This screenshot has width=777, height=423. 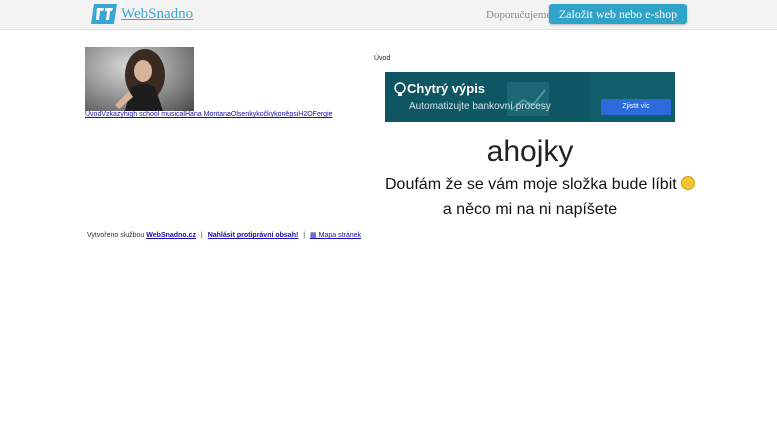 What do you see at coordinates (116, 235) in the screenshot?
I see `created-by-text: Vytvořeno službou` at bounding box center [116, 235].